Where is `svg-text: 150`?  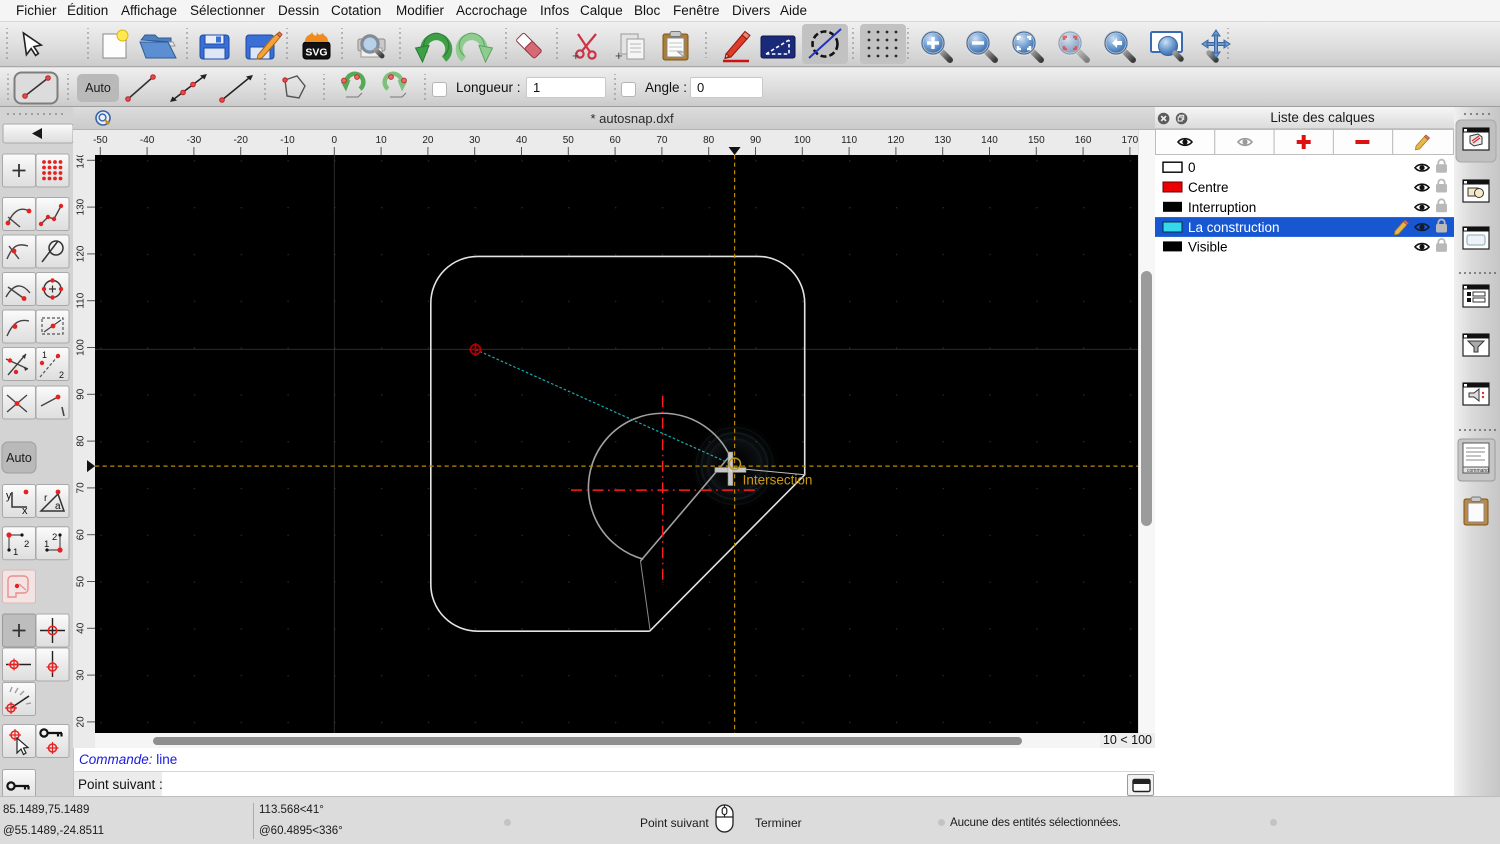 svg-text: 150 is located at coordinates (1036, 140).